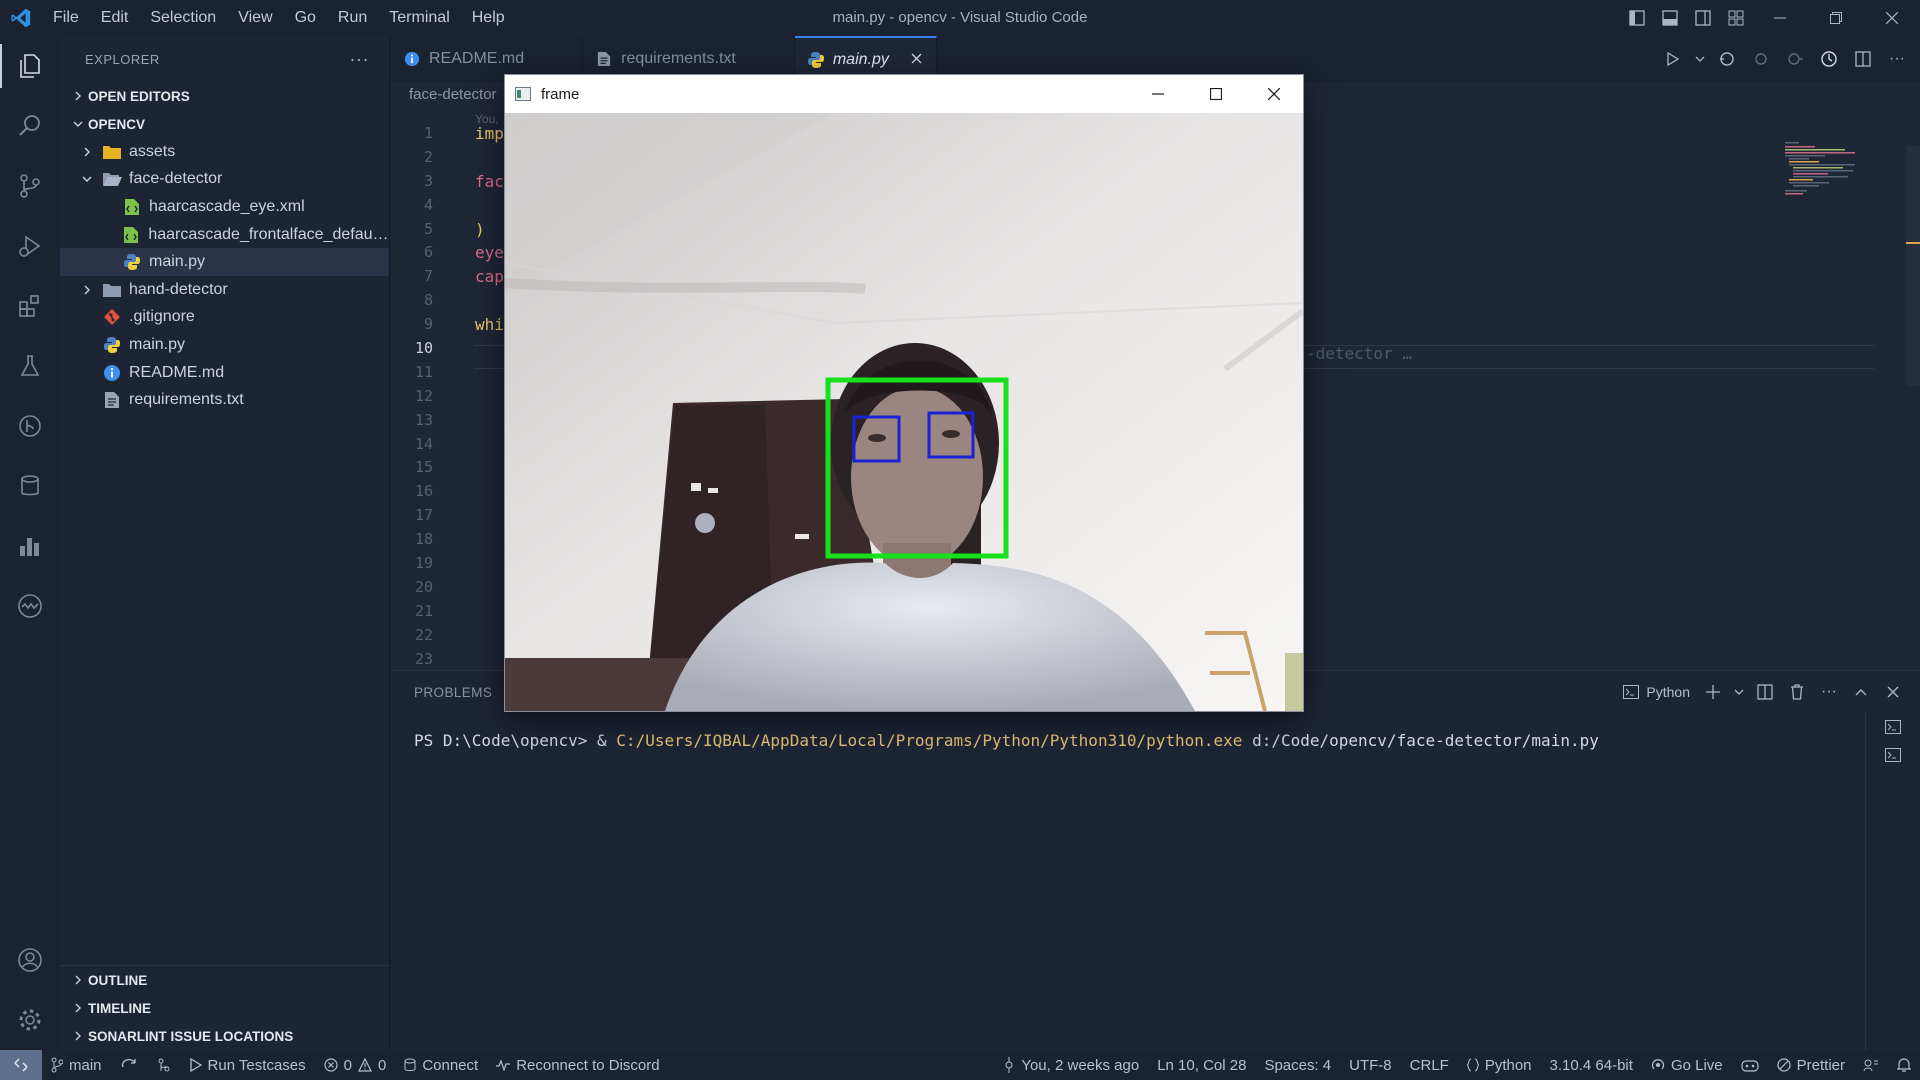 This screenshot has height=1080, width=1920. What do you see at coordinates (1904, 1065) in the screenshot?
I see `notifications-bell-icon` at bounding box center [1904, 1065].